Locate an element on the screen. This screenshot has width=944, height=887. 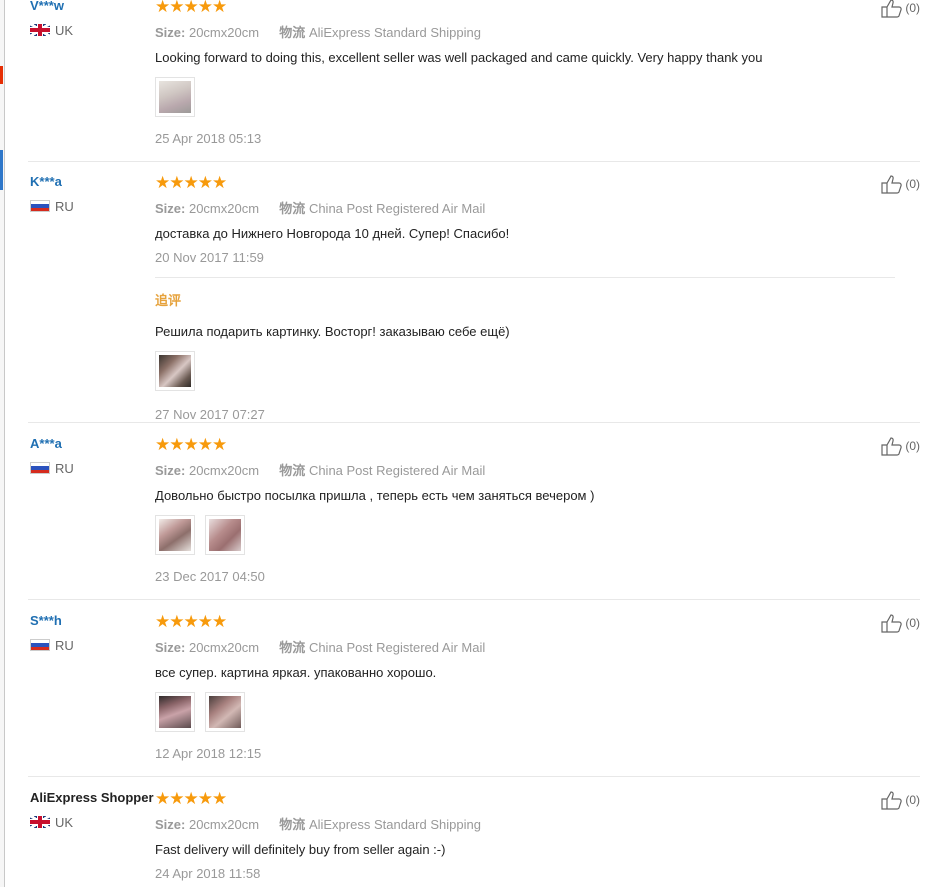
reviewer-name: S***h is located at coordinates (46, 620).